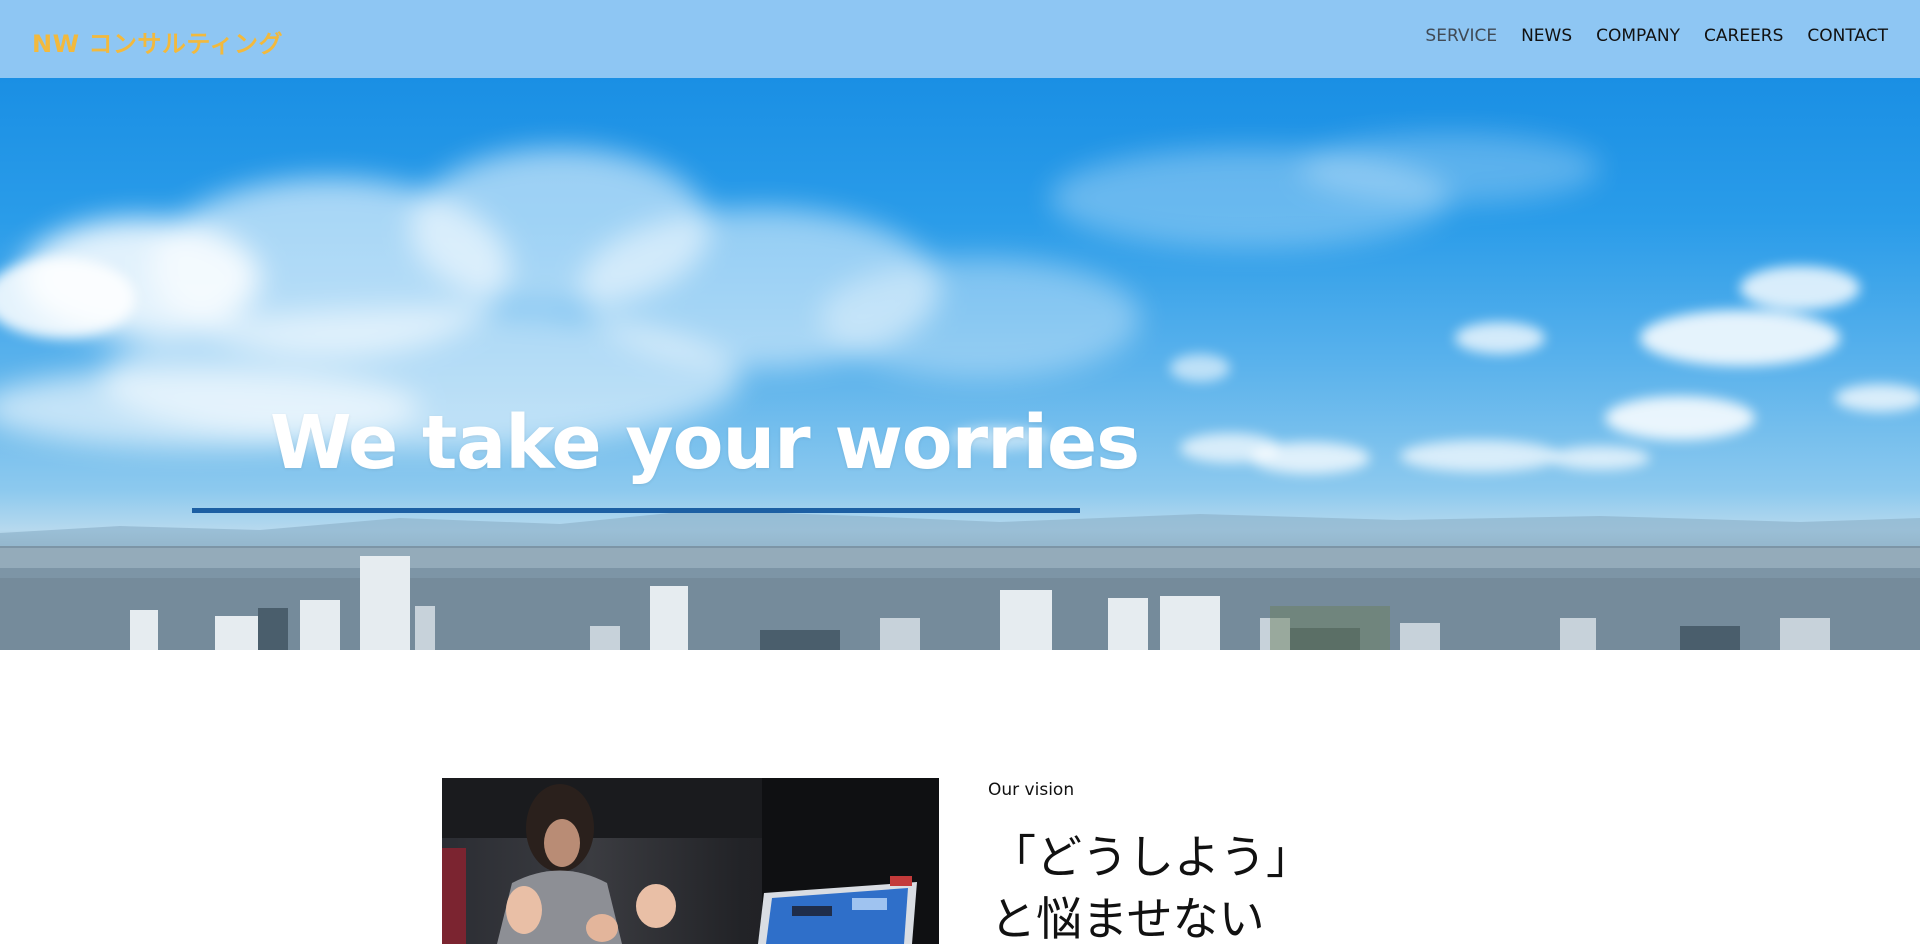 The height and width of the screenshot is (950, 1920). Describe the element at coordinates (1151, 888) in the screenshot. I see `vision-heading: 「どうしよう」 と悩ませない` at that location.